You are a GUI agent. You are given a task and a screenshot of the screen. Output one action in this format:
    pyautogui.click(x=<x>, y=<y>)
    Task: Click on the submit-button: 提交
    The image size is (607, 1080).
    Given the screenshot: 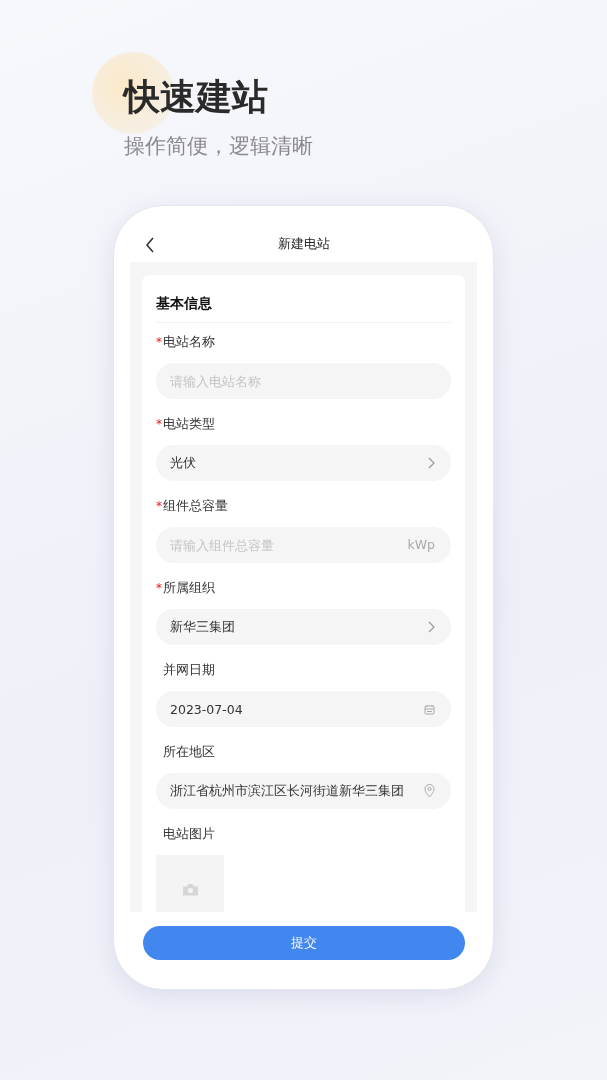 What is the action you would take?
    pyautogui.click(x=303, y=943)
    